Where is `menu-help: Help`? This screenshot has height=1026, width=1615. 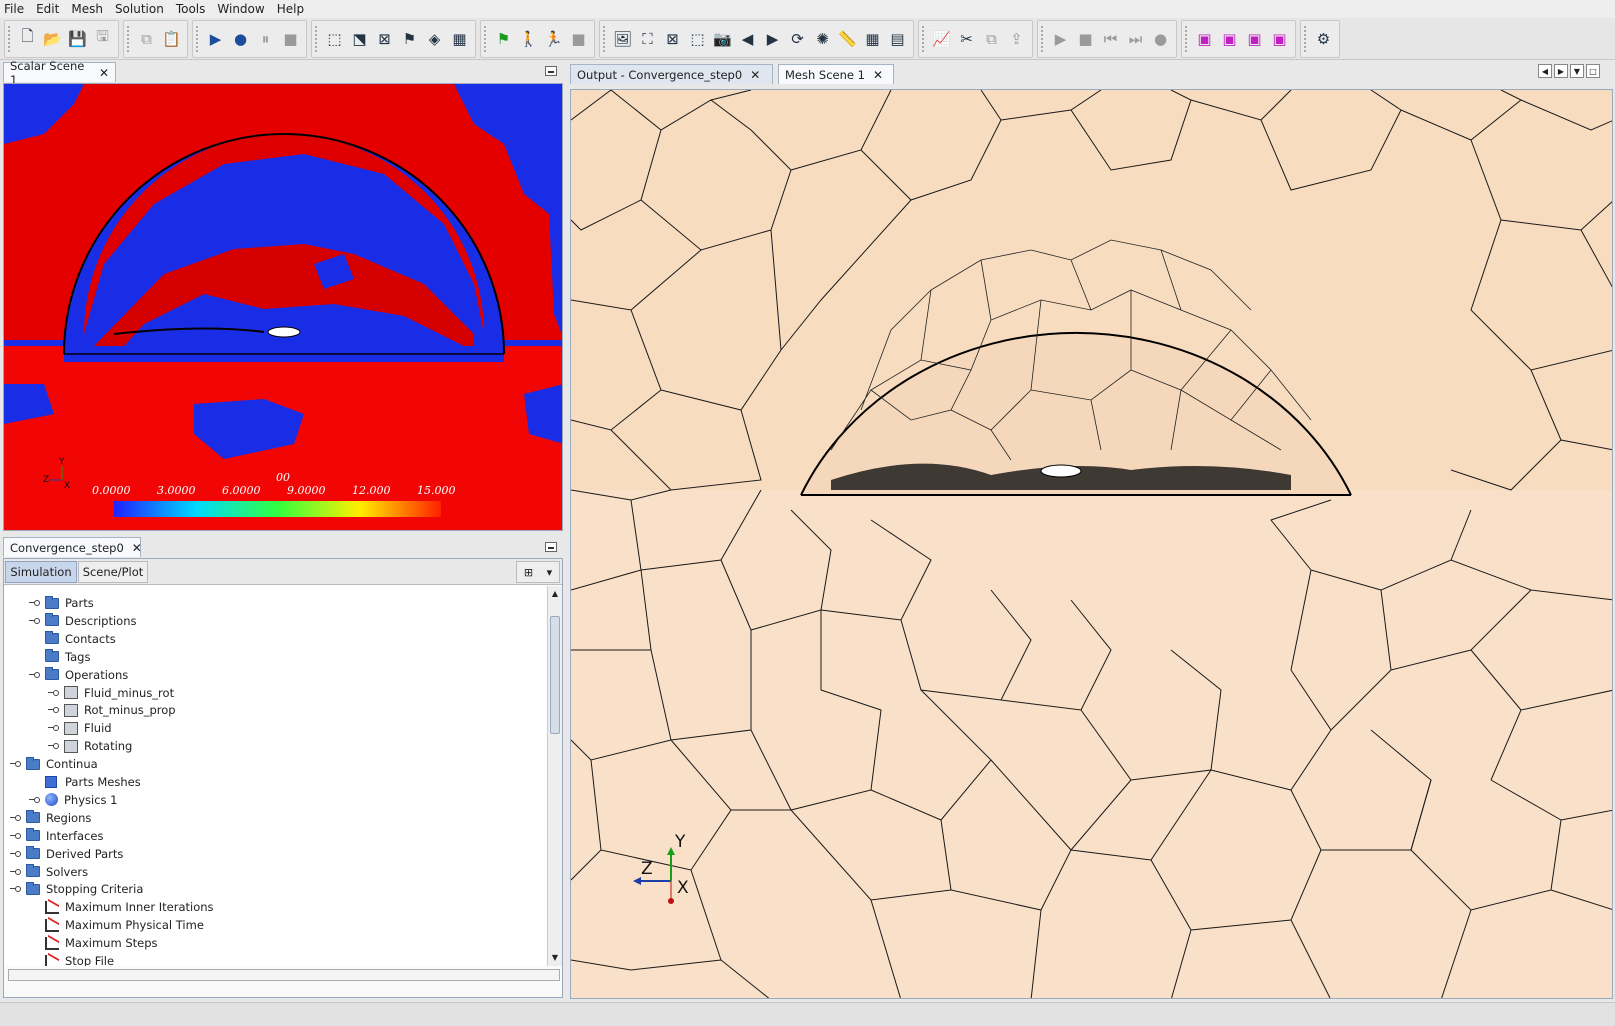 menu-help: Help is located at coordinates (290, 9).